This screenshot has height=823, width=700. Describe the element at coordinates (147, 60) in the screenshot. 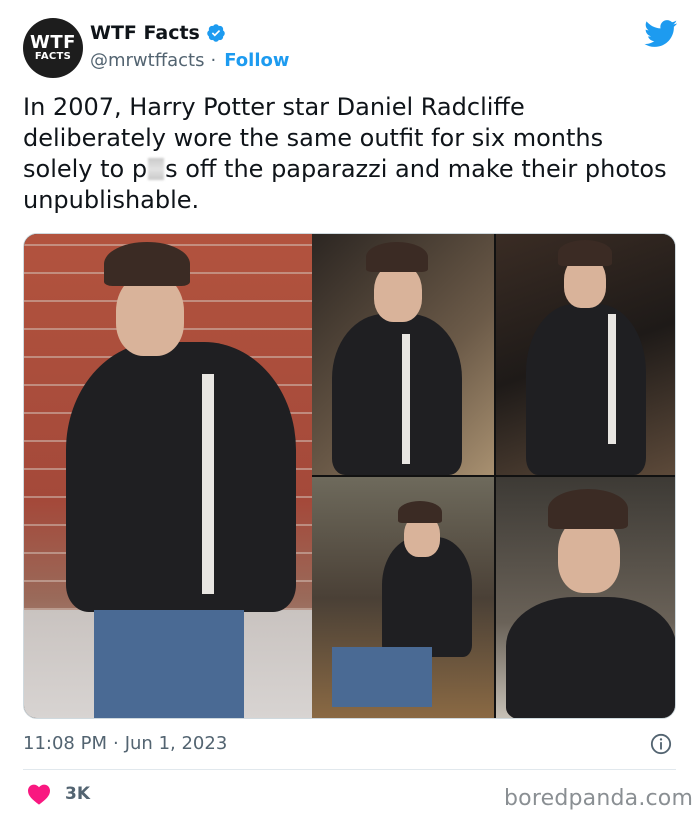

I see `handle: @mrwtffacts` at that location.